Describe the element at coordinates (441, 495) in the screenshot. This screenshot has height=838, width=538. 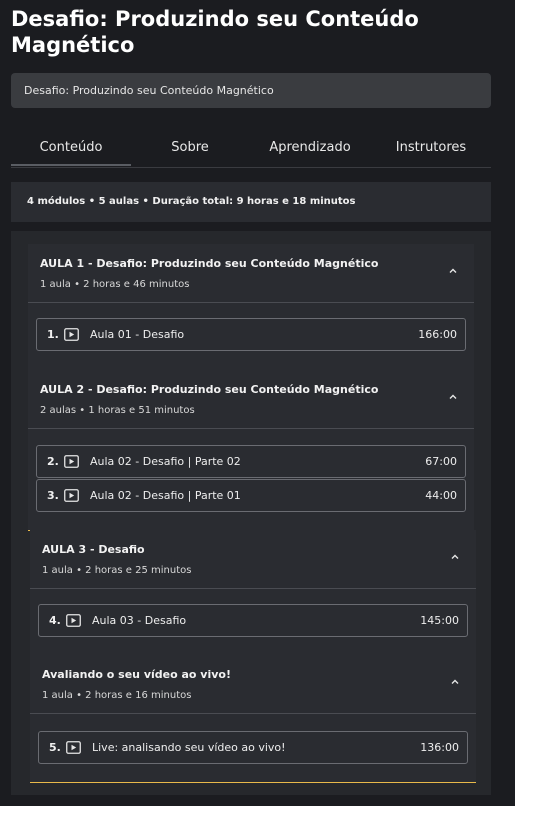
I see `lesson-duration: 44:00` at that location.